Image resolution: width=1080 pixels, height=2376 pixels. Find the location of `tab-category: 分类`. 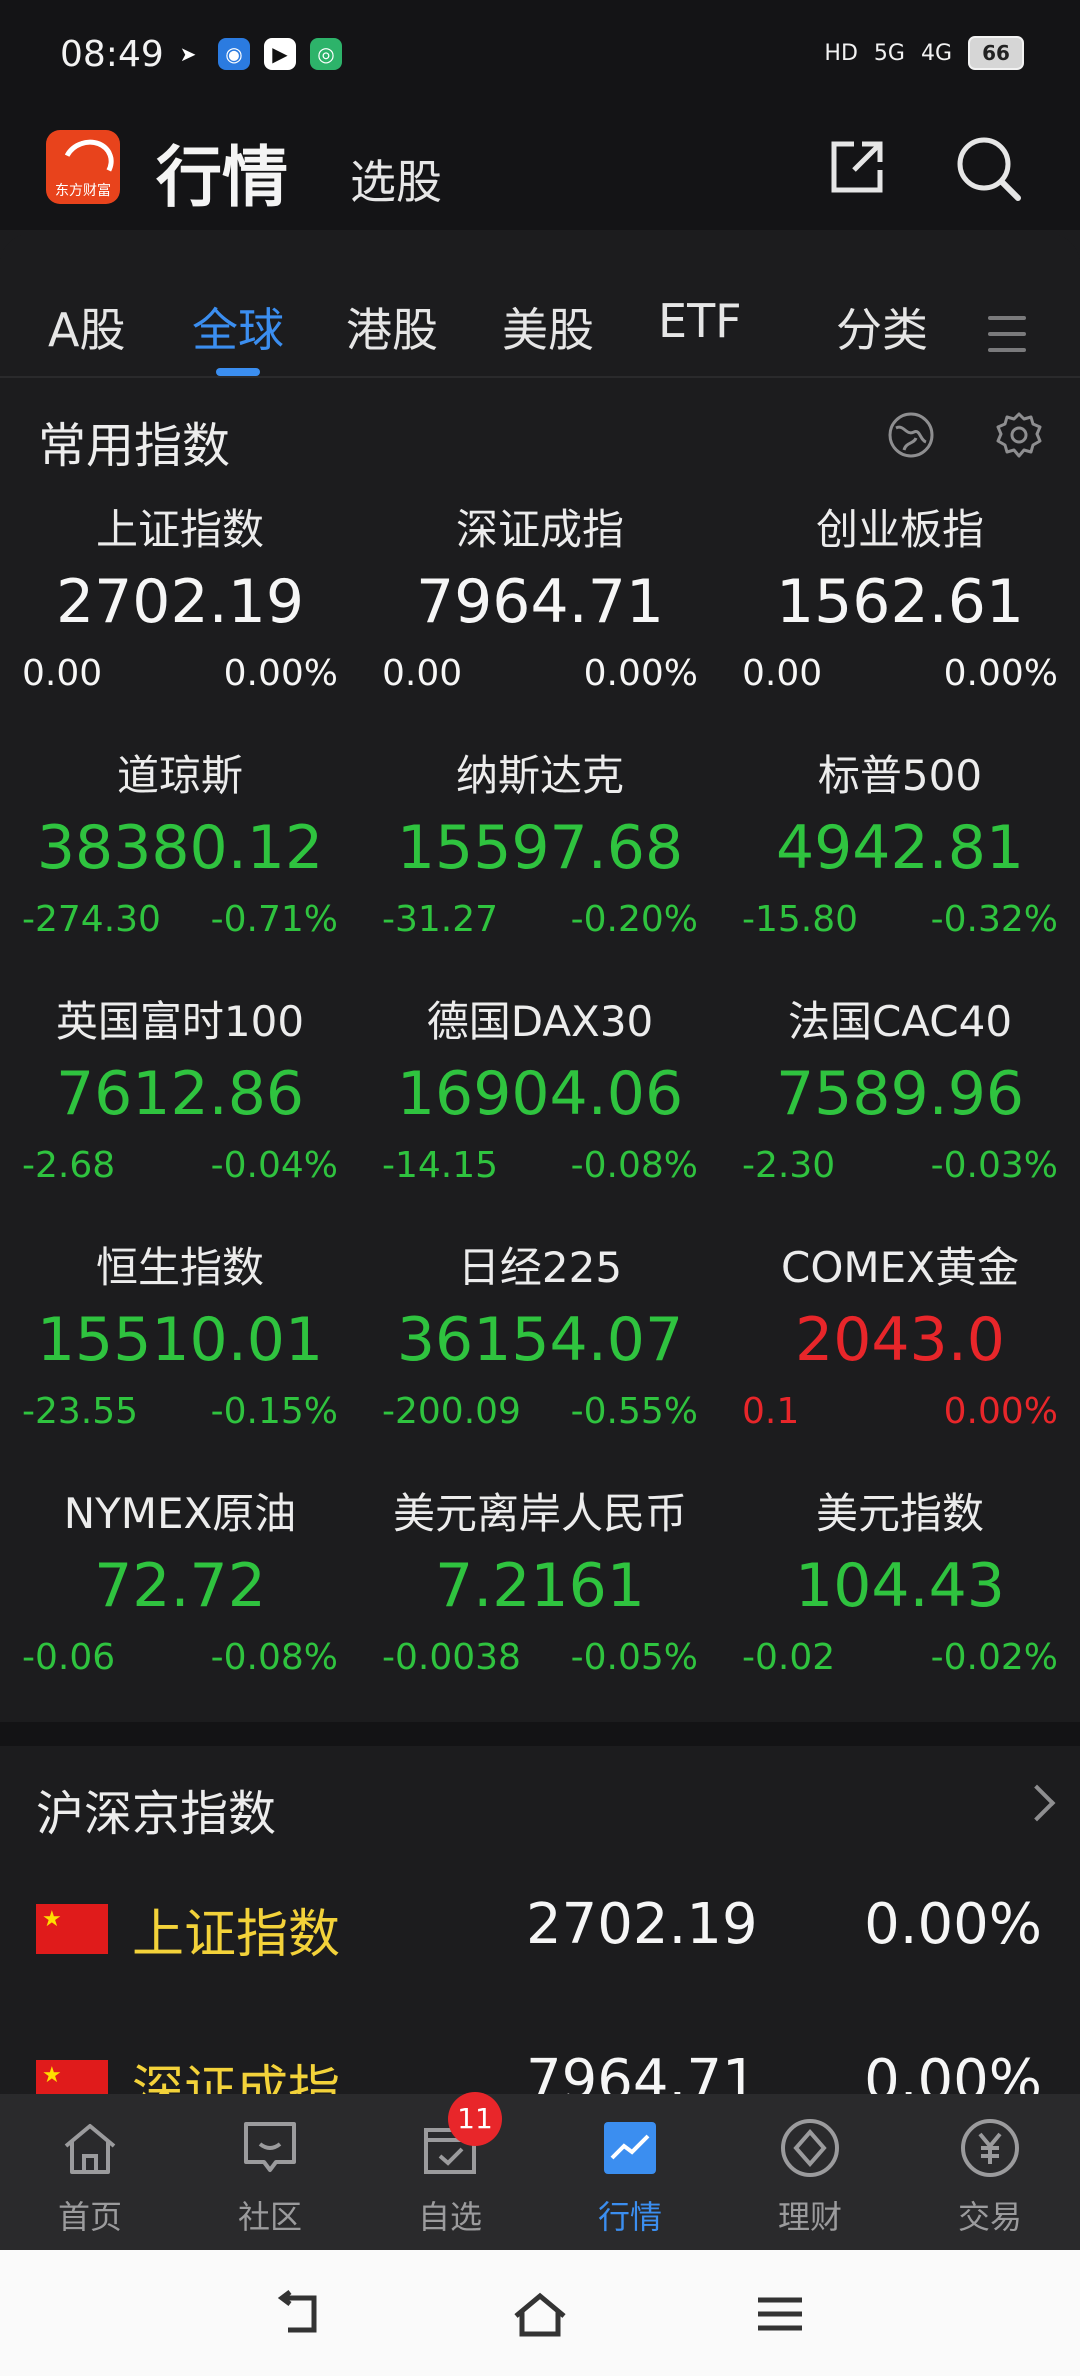

tab-category: 分类 is located at coordinates (882, 327).